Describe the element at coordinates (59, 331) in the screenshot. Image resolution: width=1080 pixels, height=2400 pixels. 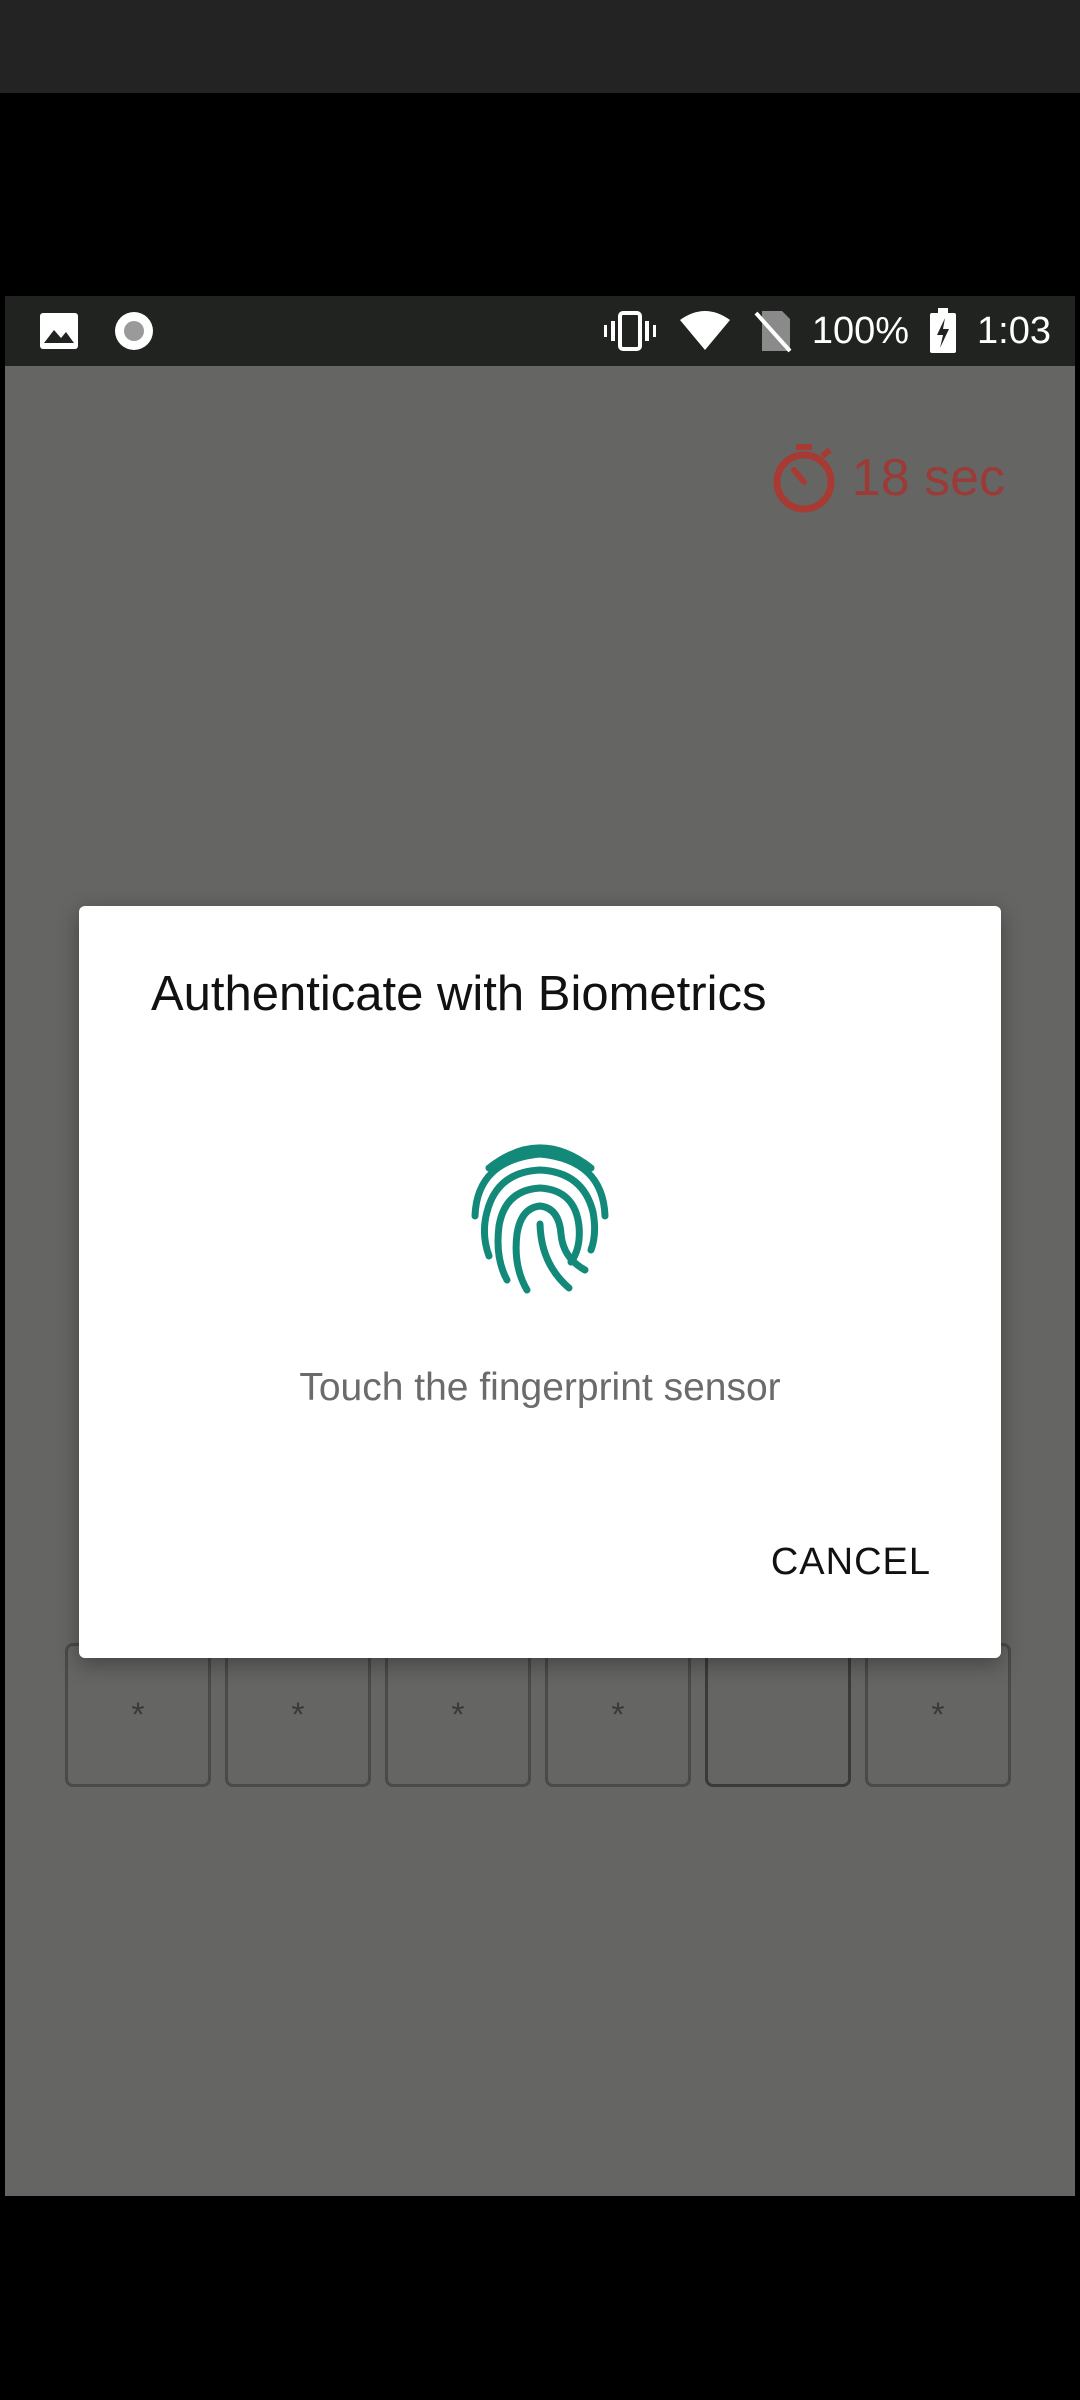
I see `image-icon` at that location.